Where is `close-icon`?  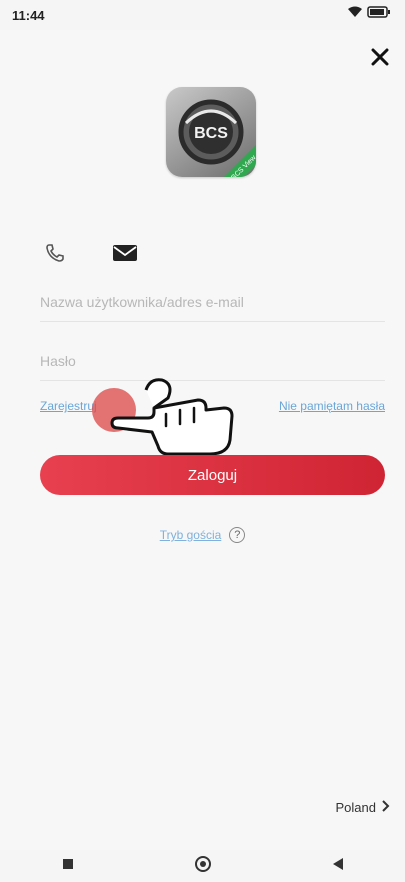
close-icon is located at coordinates (380, 59).